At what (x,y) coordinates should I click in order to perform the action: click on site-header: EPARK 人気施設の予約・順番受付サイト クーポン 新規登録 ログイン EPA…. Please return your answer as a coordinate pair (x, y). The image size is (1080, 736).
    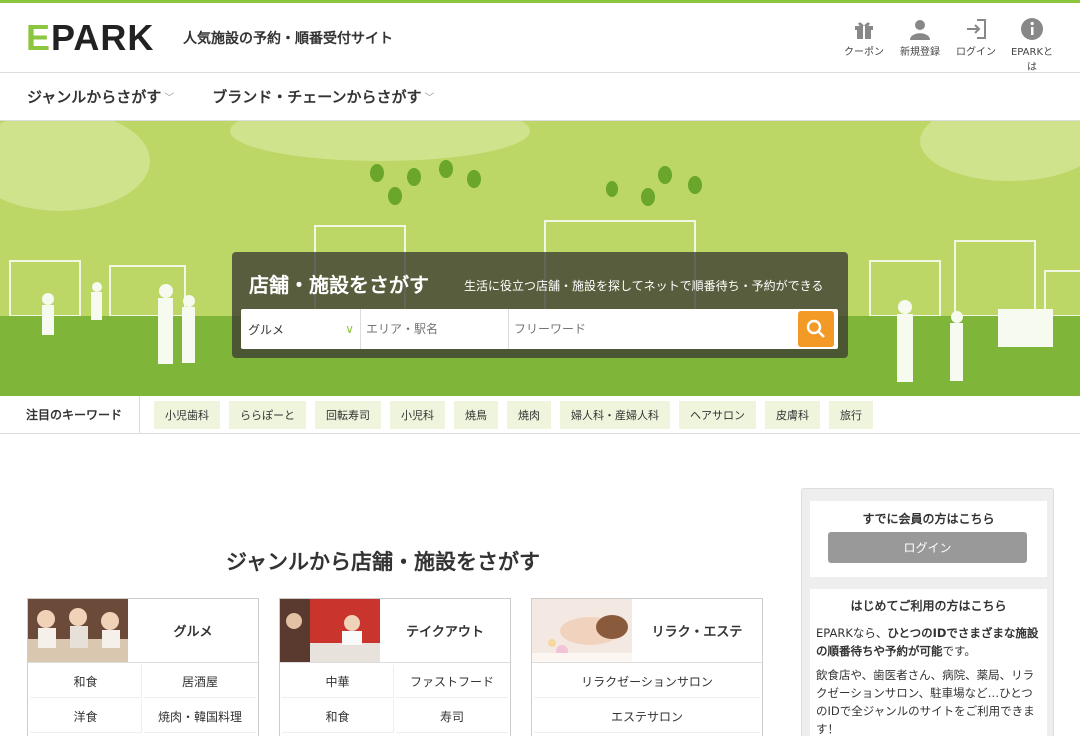
    Looking at the image, I should click on (540, 38).